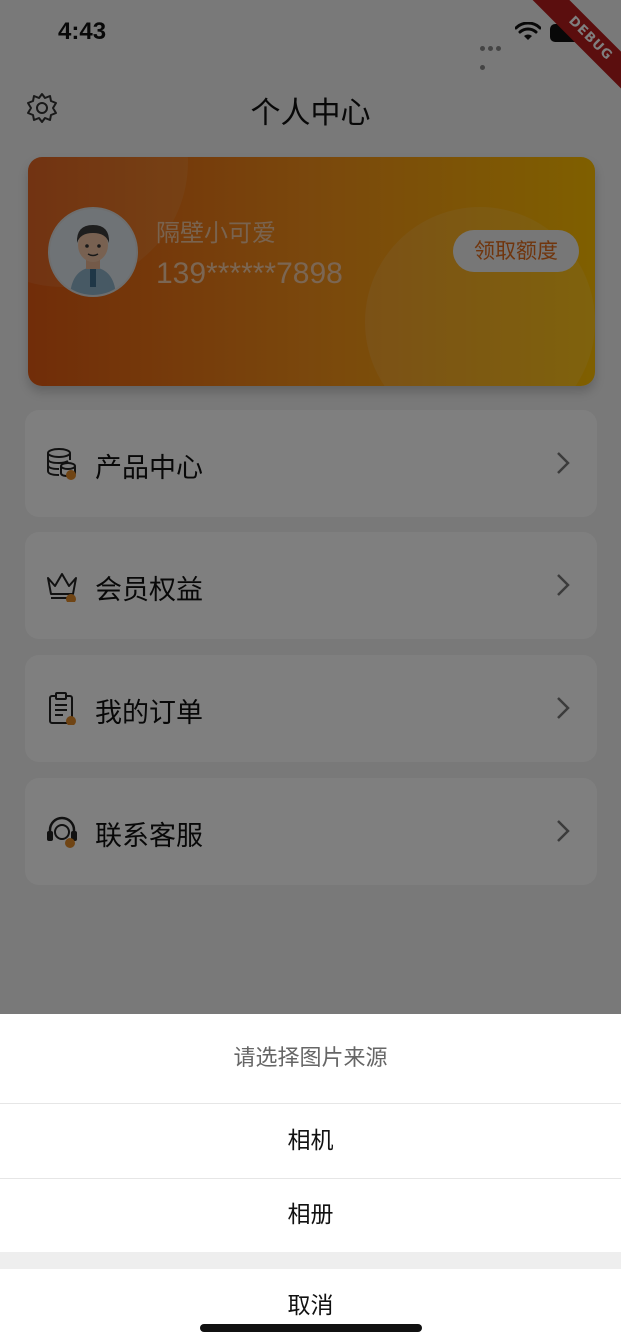 This screenshot has width=621, height=1344. I want to click on camera-option: 相机, so click(310, 1141).